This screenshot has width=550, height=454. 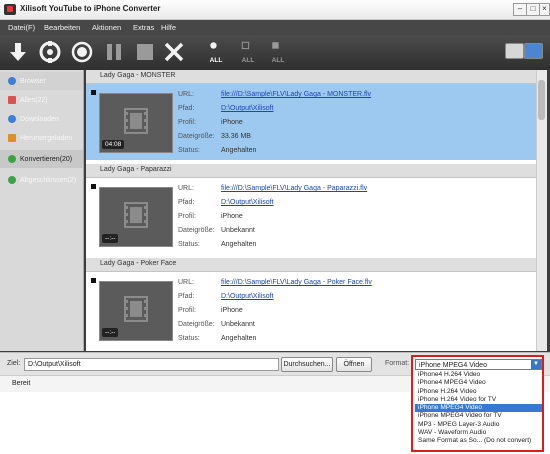 I want to click on menu-aktionen: Aktionen, so click(x=106, y=27).